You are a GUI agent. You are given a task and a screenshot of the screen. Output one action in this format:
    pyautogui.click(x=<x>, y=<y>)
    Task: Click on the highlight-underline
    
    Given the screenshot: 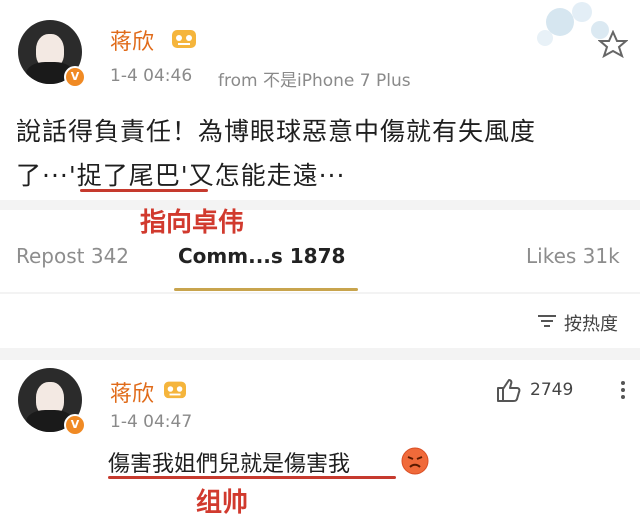 What is the action you would take?
    pyautogui.click(x=144, y=190)
    